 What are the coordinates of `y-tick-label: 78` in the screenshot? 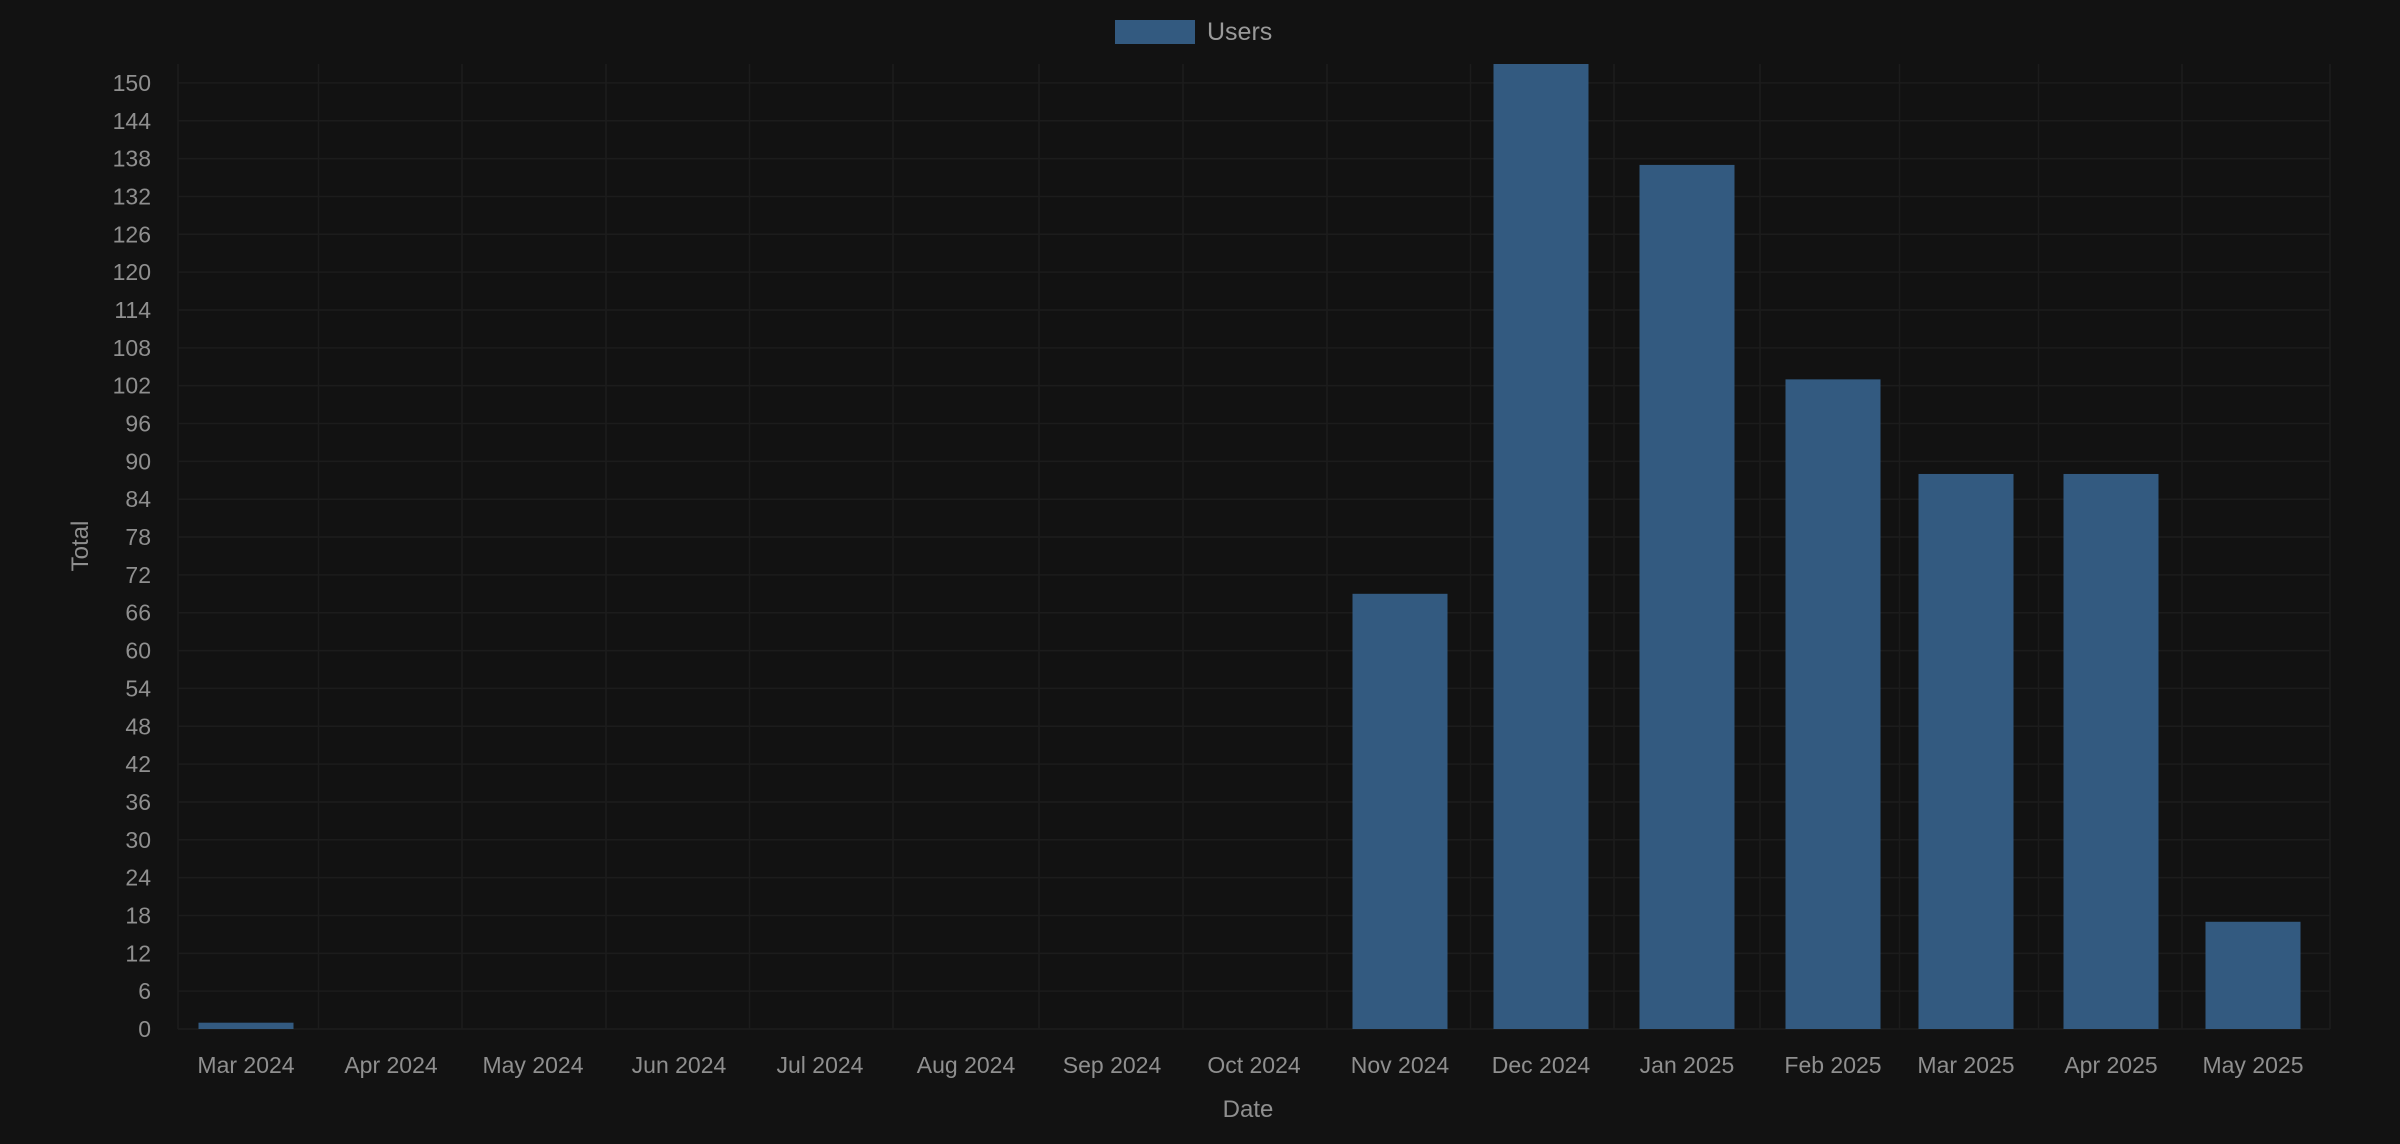 It's located at (138, 537).